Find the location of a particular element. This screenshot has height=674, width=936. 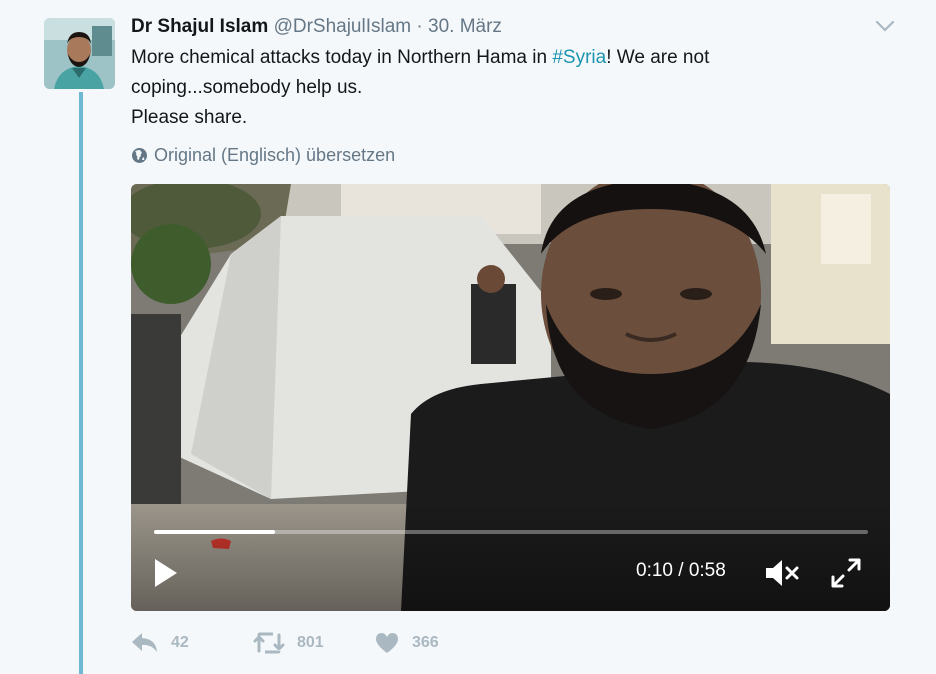

author-name: Dr Shajul Islam is located at coordinates (199, 26).